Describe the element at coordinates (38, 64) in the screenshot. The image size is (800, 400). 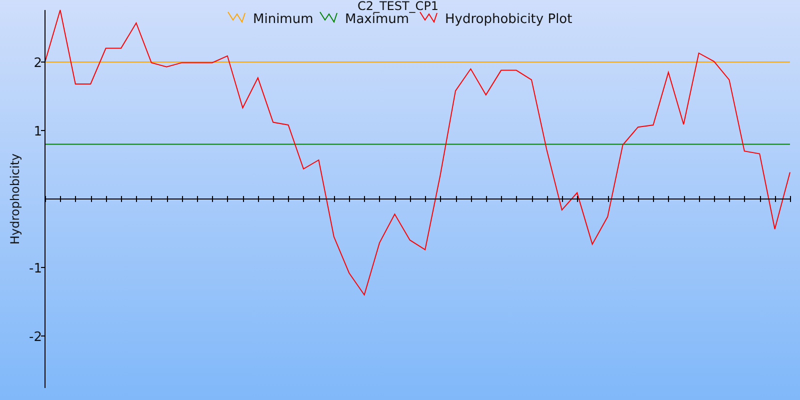
I see `y-tick-label: 2` at that location.